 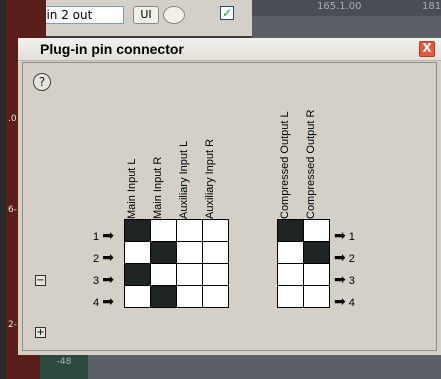 I want to click on input-pin-label: 4 ➡, so click(x=103, y=301).